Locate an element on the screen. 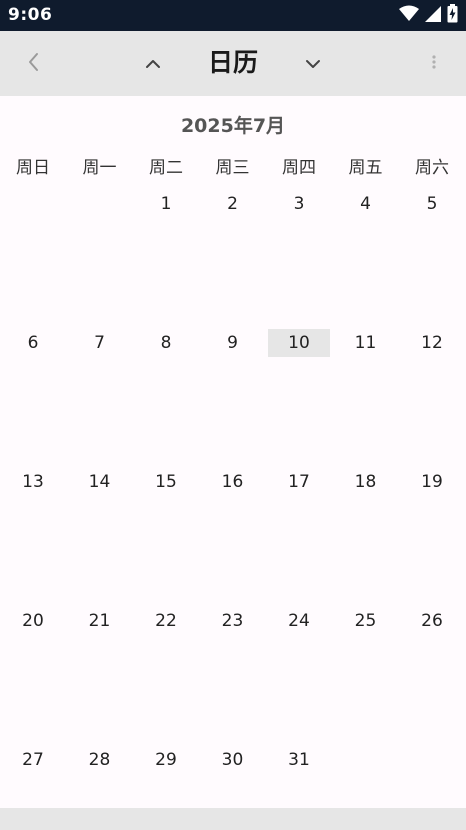  cellular-signal-icon is located at coordinates (433, 15).